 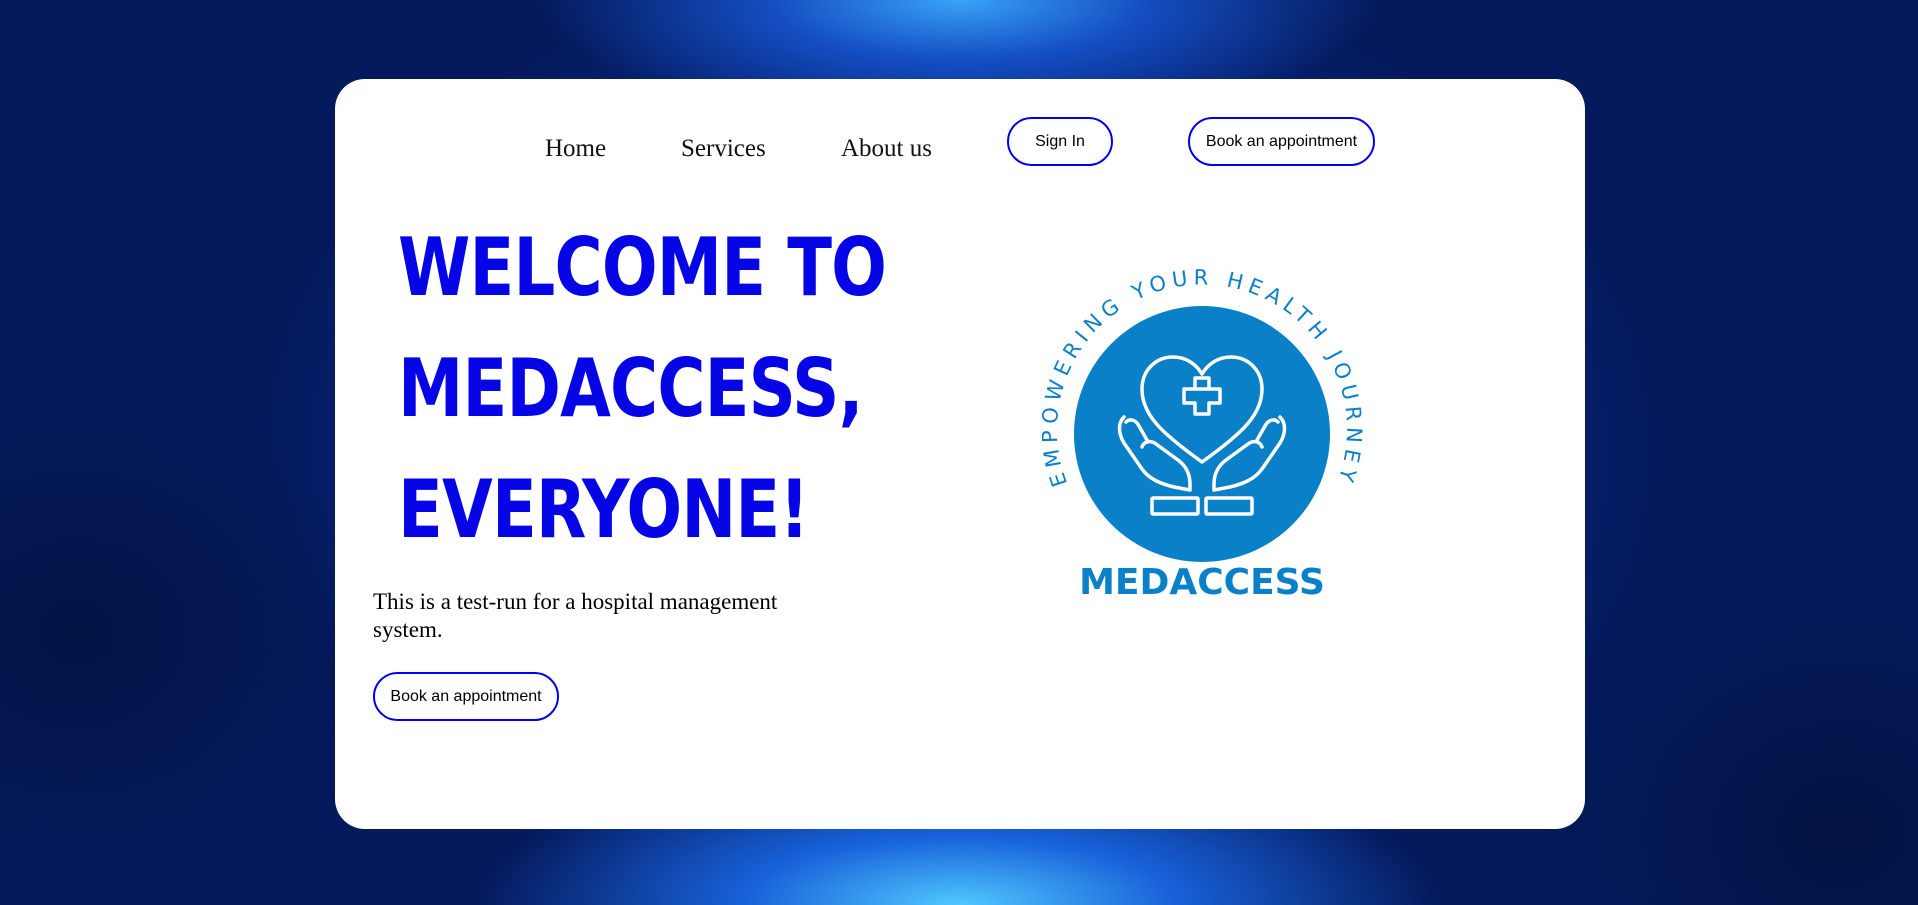 What do you see at coordinates (631, 388) in the screenshot?
I see `hero-headline-line-2: MEDACCESS,` at bounding box center [631, 388].